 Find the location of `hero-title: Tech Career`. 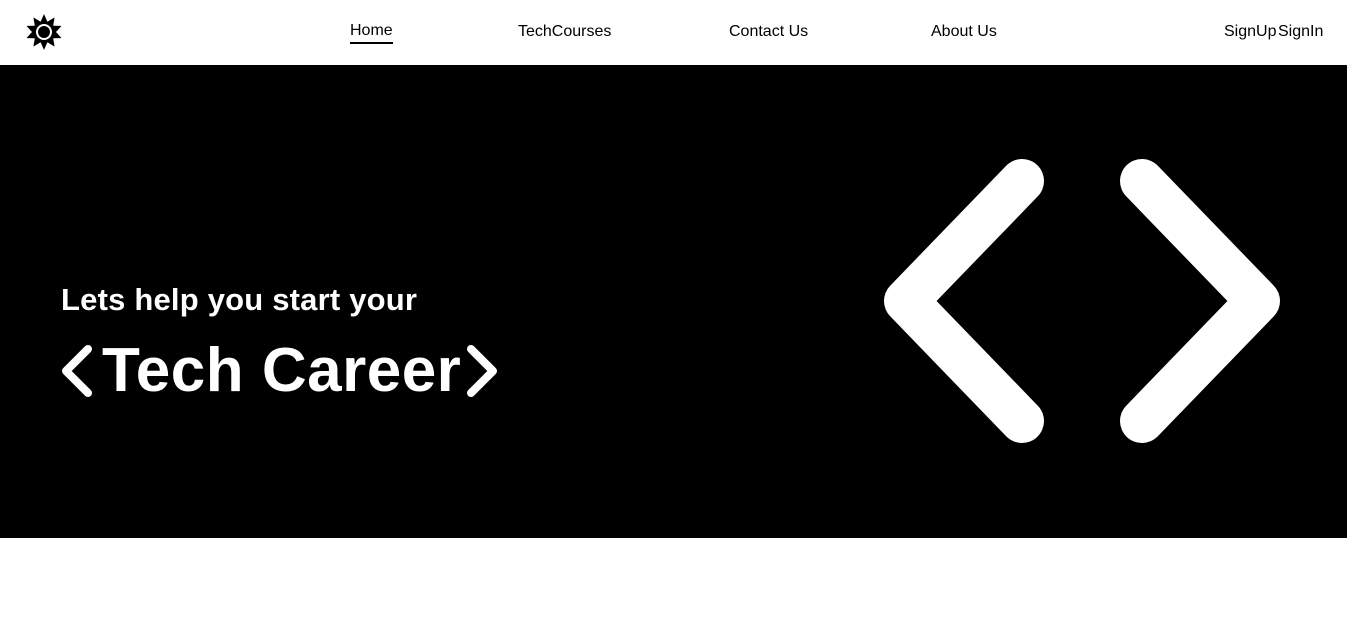

hero-title: Tech Career is located at coordinates (279, 371).